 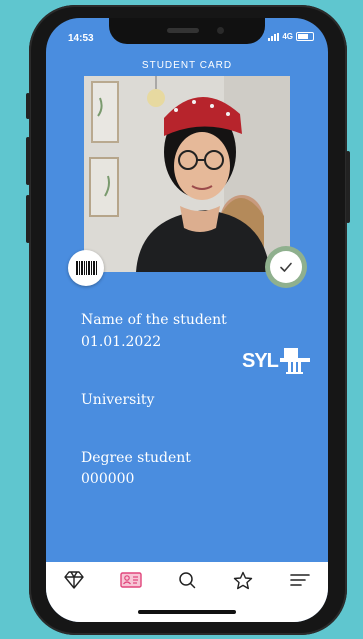 I want to click on speaker, so click(x=183, y=30).